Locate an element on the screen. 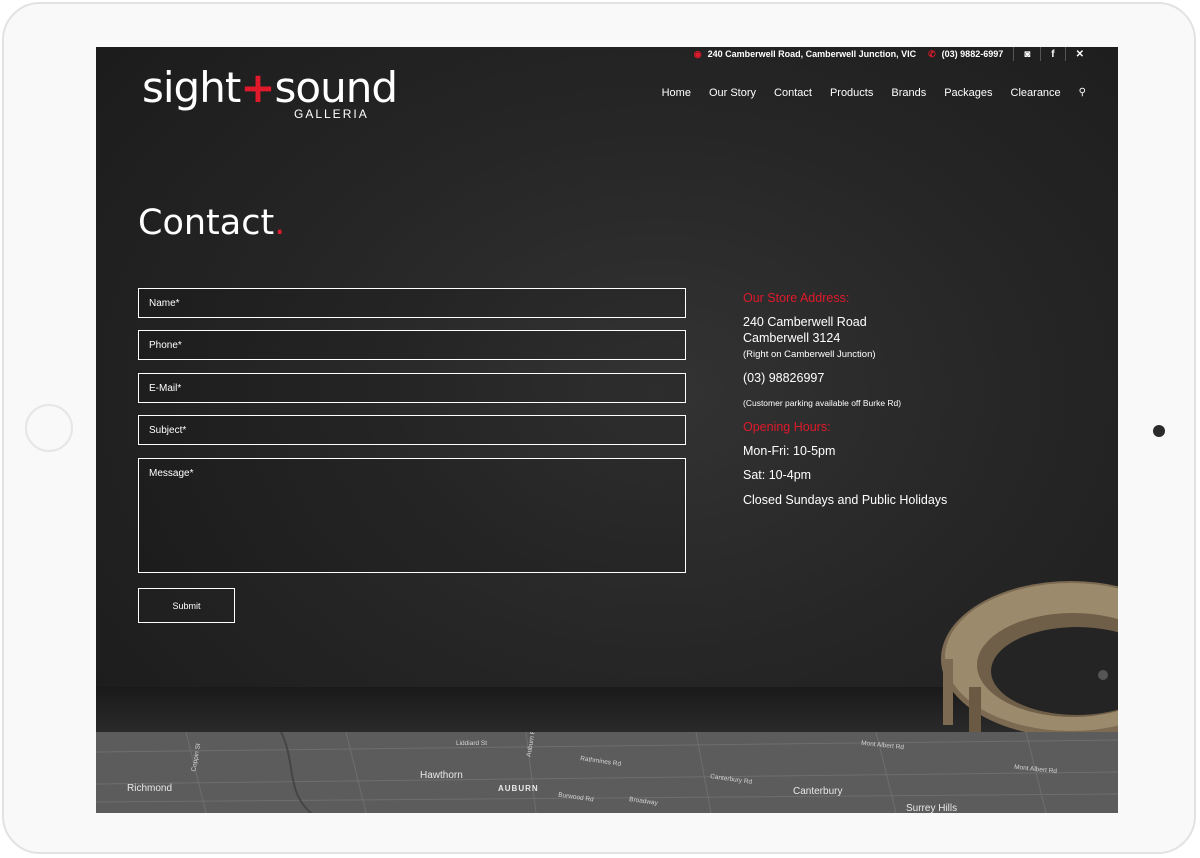  map-street: Liddiard St is located at coordinates (472, 743).